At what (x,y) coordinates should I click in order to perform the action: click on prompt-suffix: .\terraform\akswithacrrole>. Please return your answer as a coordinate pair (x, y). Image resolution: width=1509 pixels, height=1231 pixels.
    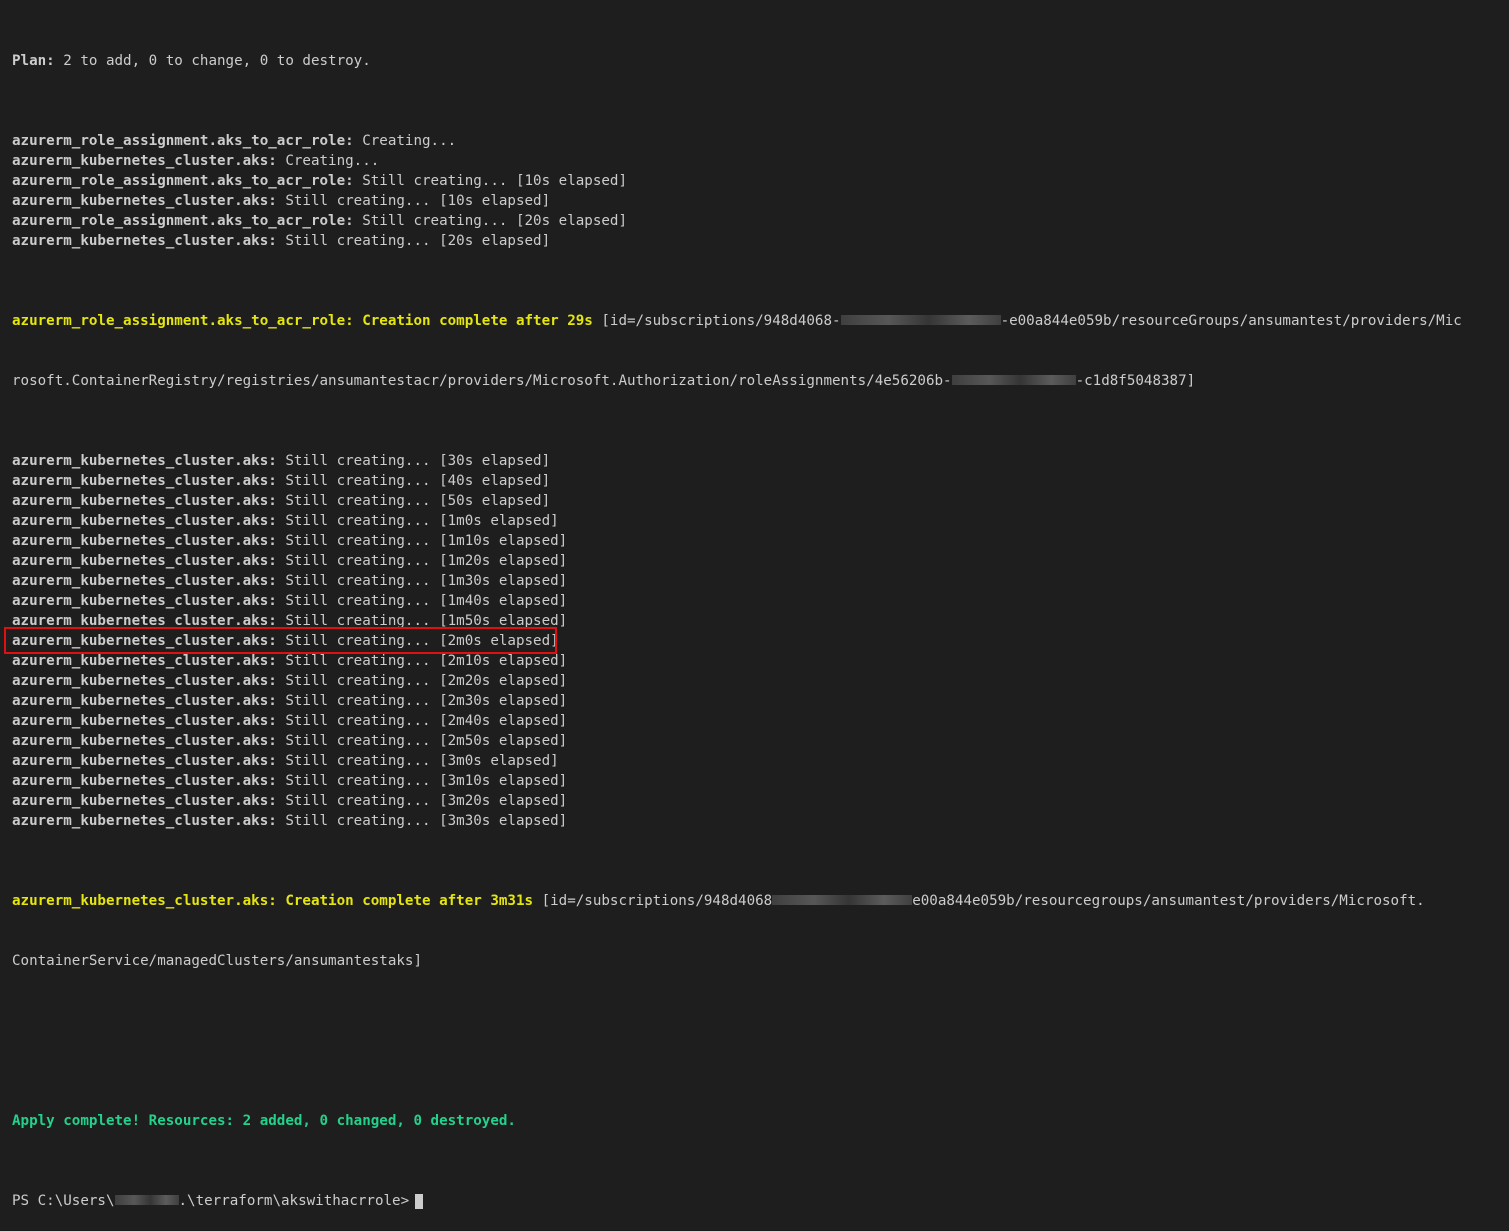
    Looking at the image, I should click on (294, 1201).